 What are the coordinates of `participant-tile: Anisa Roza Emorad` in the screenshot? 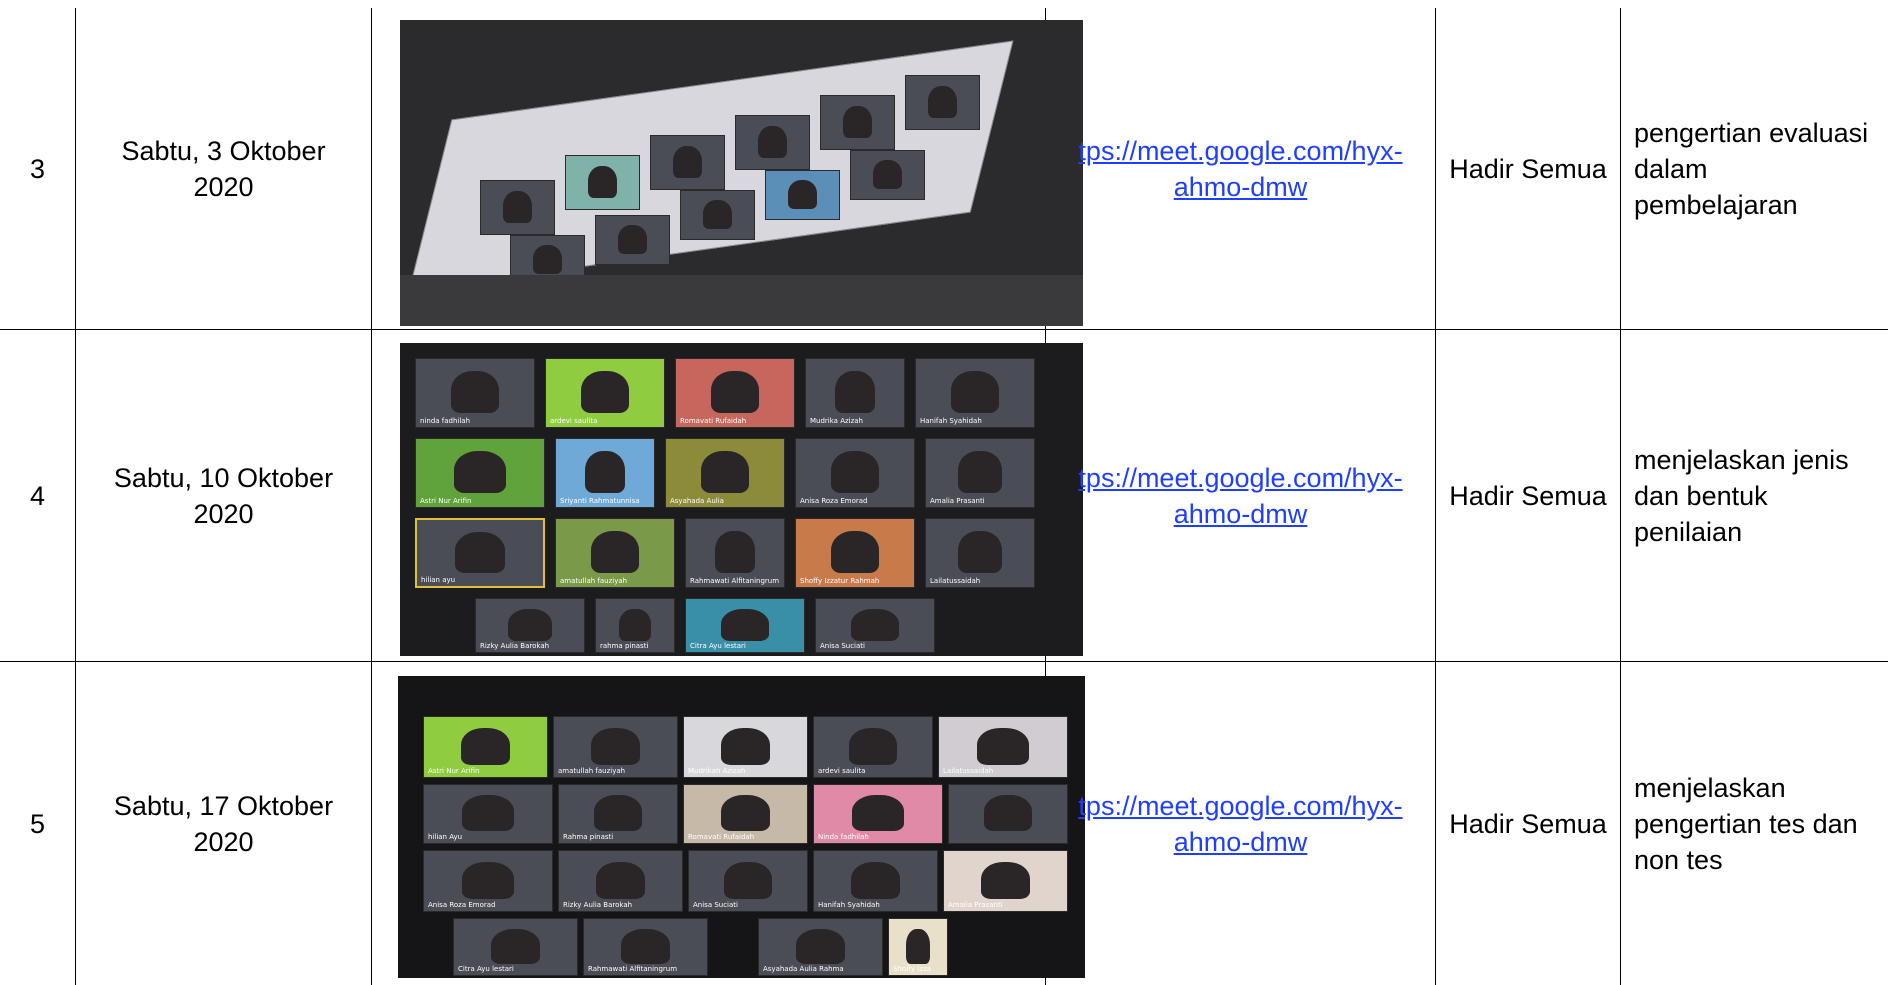 It's located at (855, 473).